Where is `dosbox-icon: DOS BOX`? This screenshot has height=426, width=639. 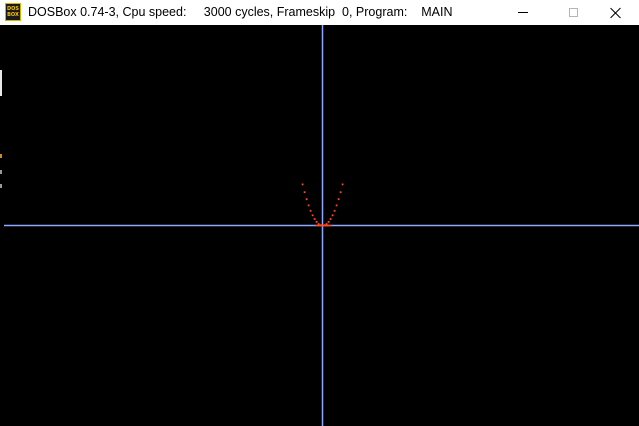 dosbox-icon: DOS BOX is located at coordinates (13, 12).